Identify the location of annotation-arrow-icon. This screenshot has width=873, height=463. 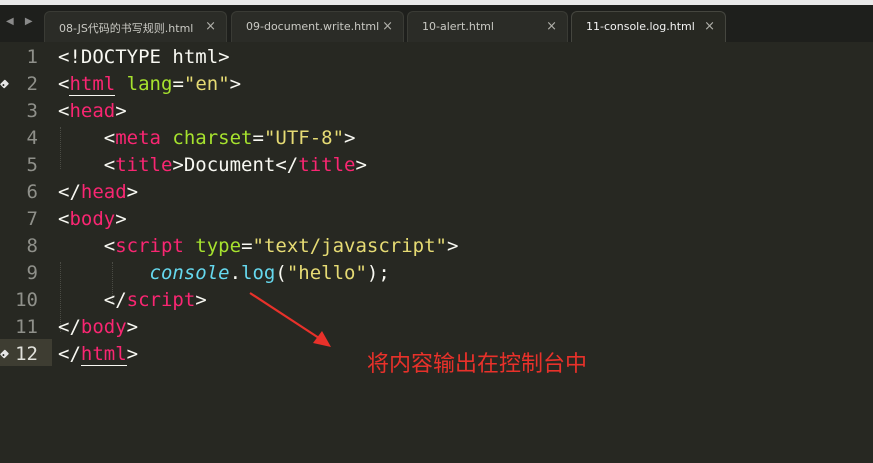
(290, 319).